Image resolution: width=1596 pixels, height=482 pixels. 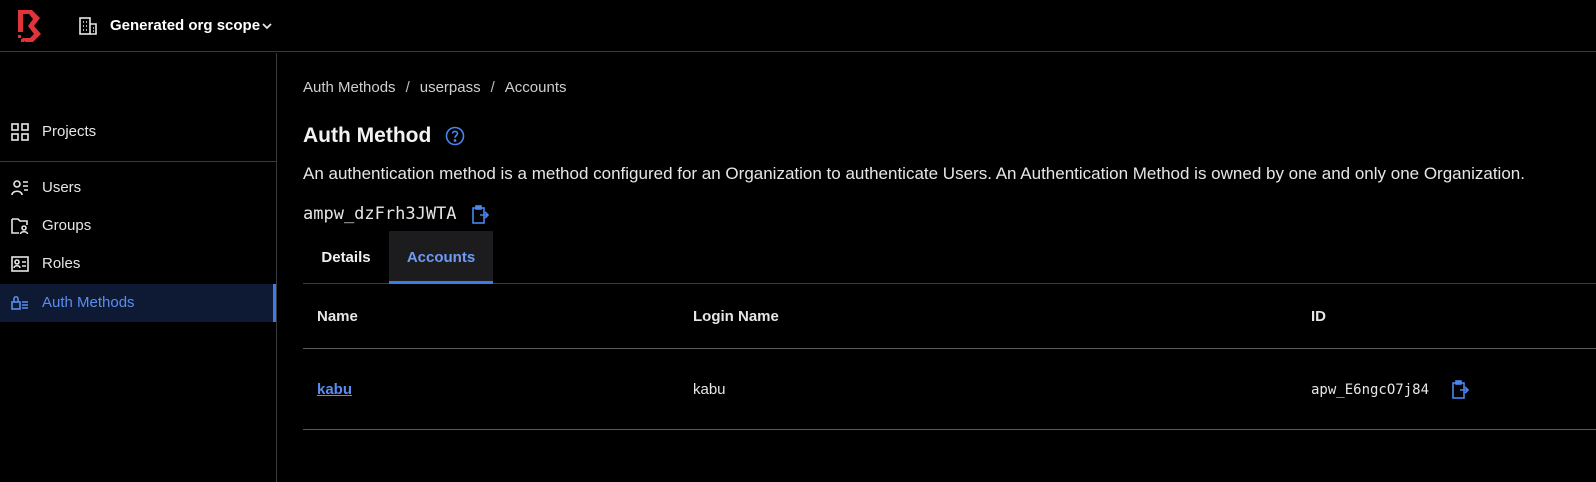 I want to click on folder-users-icon, so click(x=20, y=226).